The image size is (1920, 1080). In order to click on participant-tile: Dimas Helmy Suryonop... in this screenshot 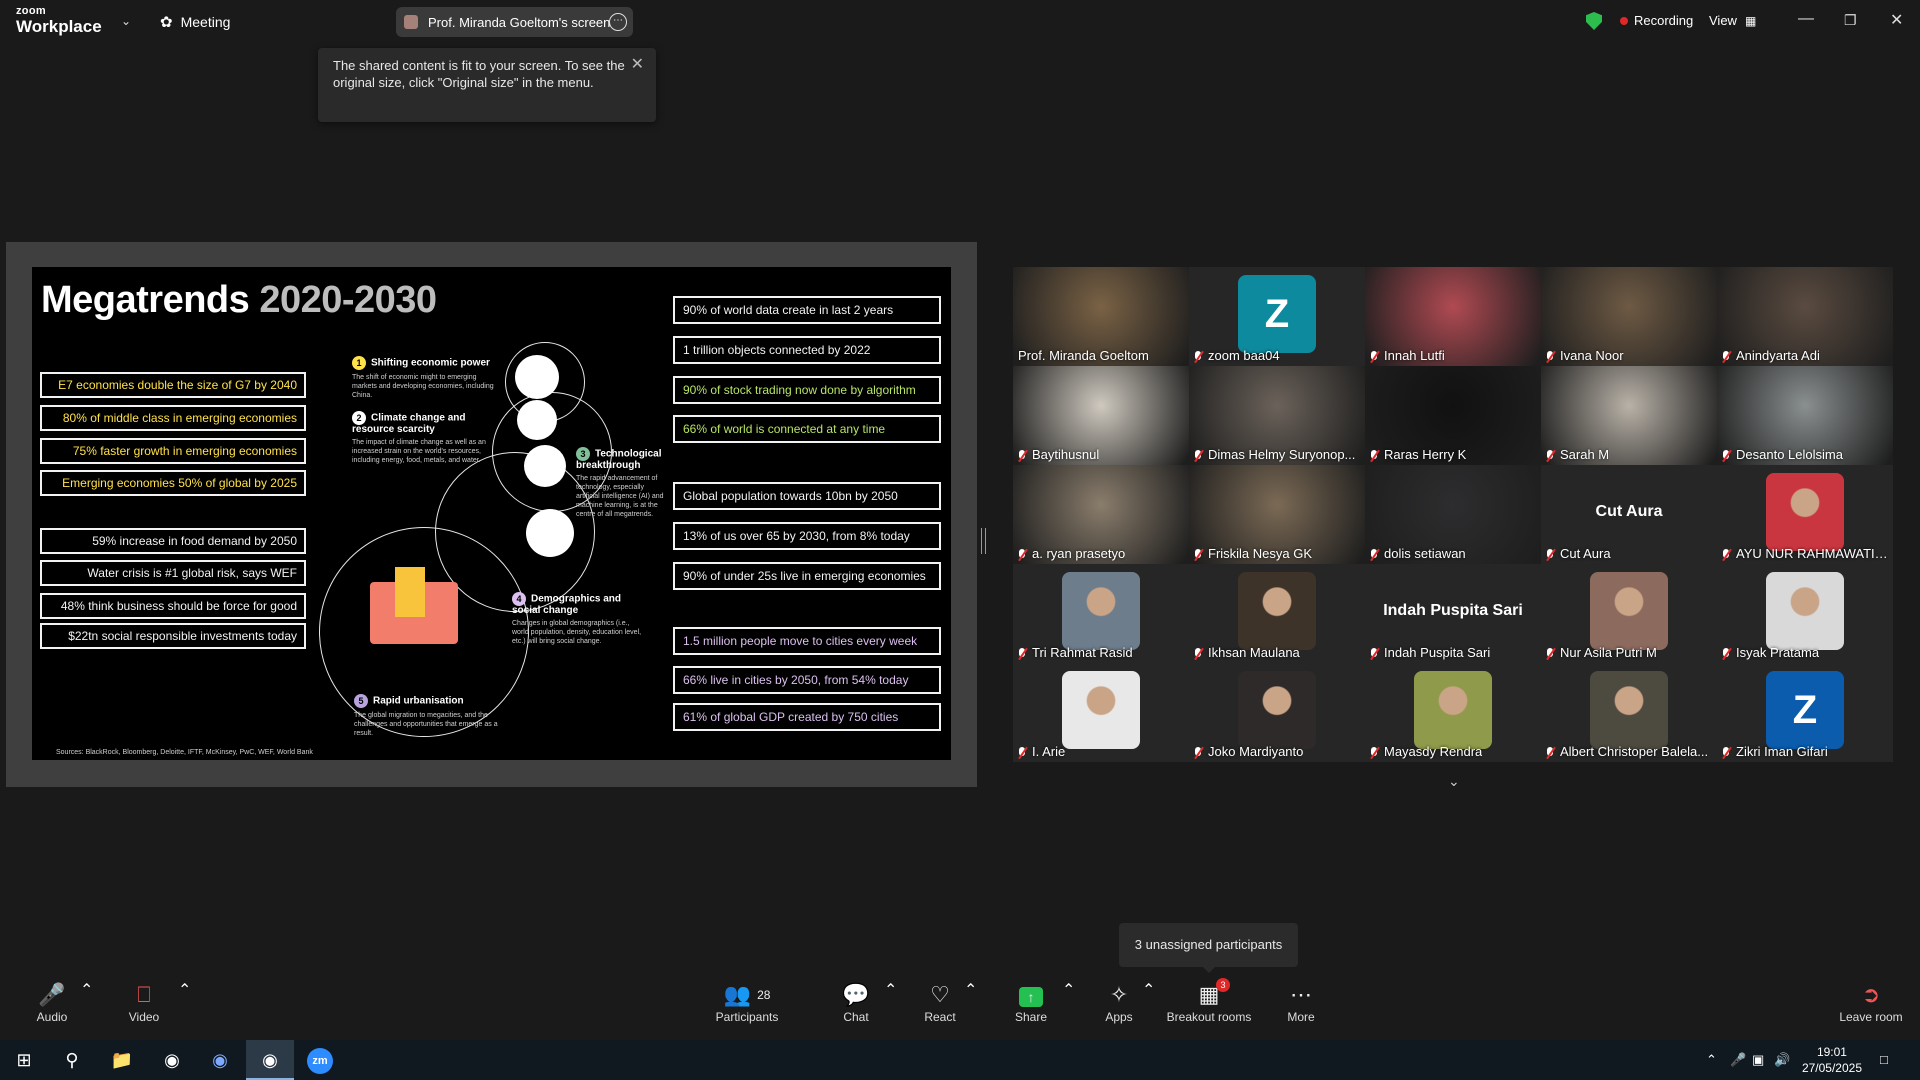, I will do `click(1277, 415)`.